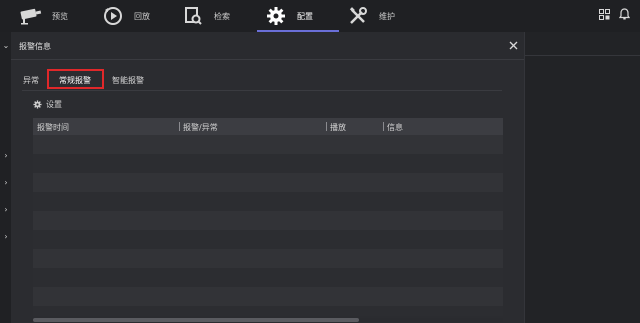 This screenshot has height=323, width=640. Describe the element at coordinates (53, 127) in the screenshot. I see `column-header-alarm-time: 报警时间` at that location.